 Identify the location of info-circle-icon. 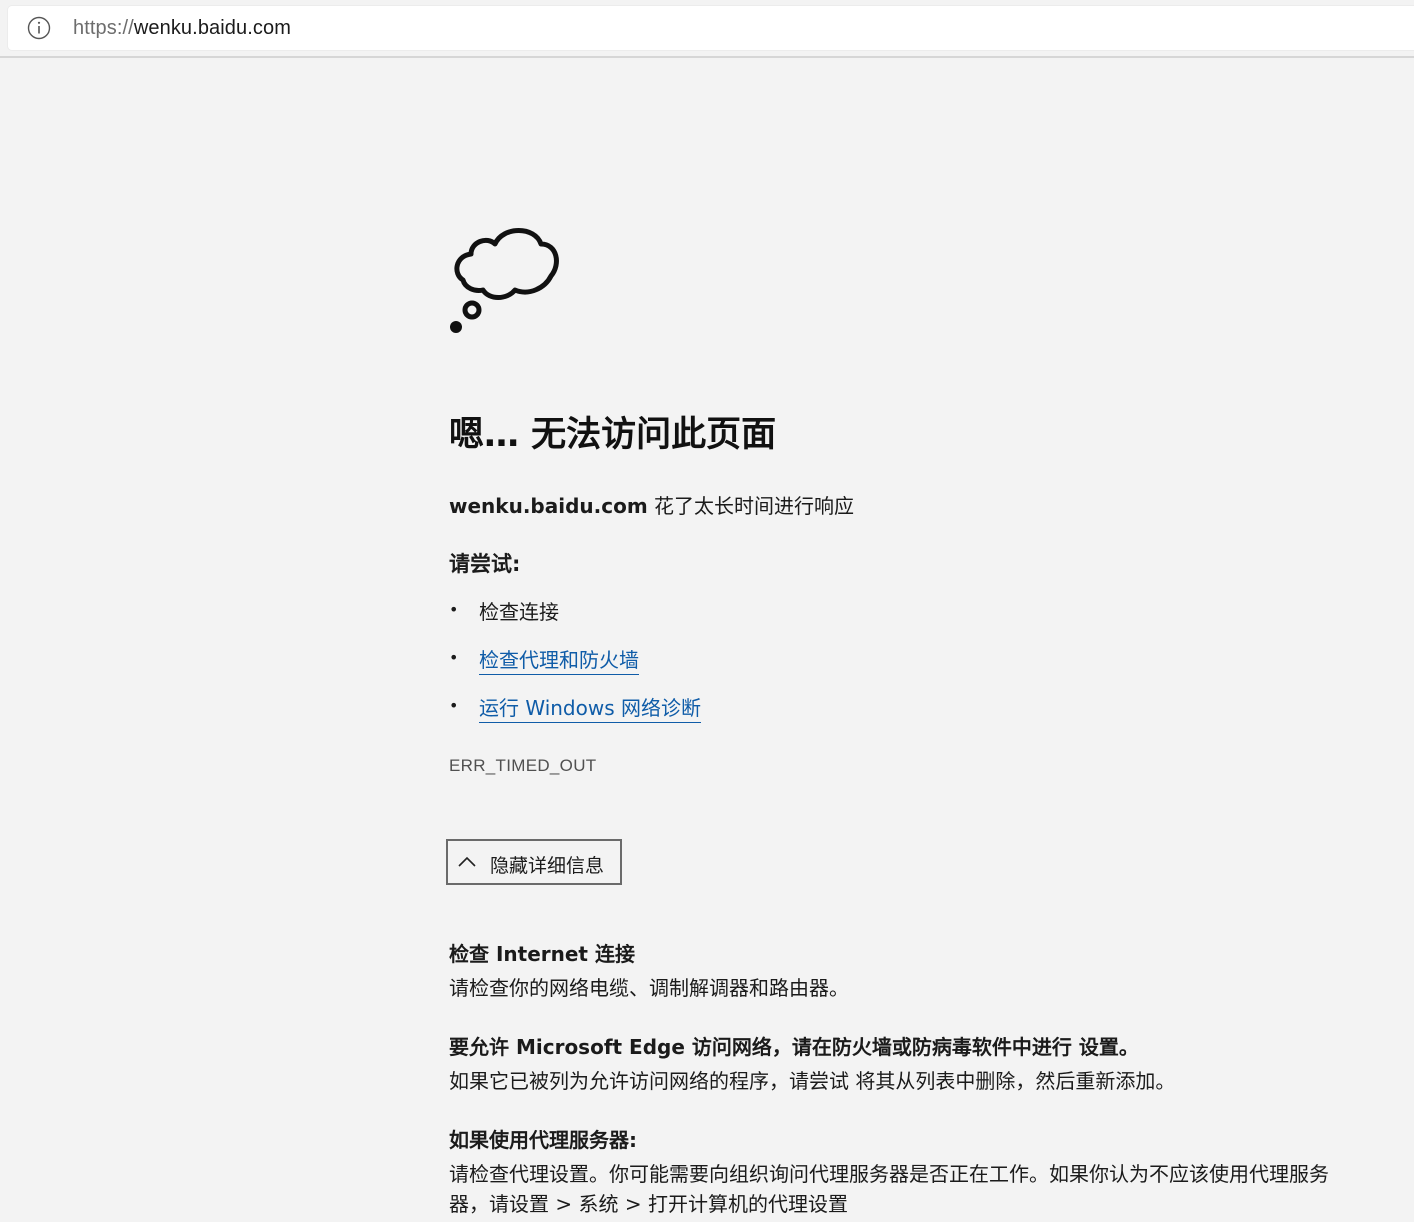
(39, 28).